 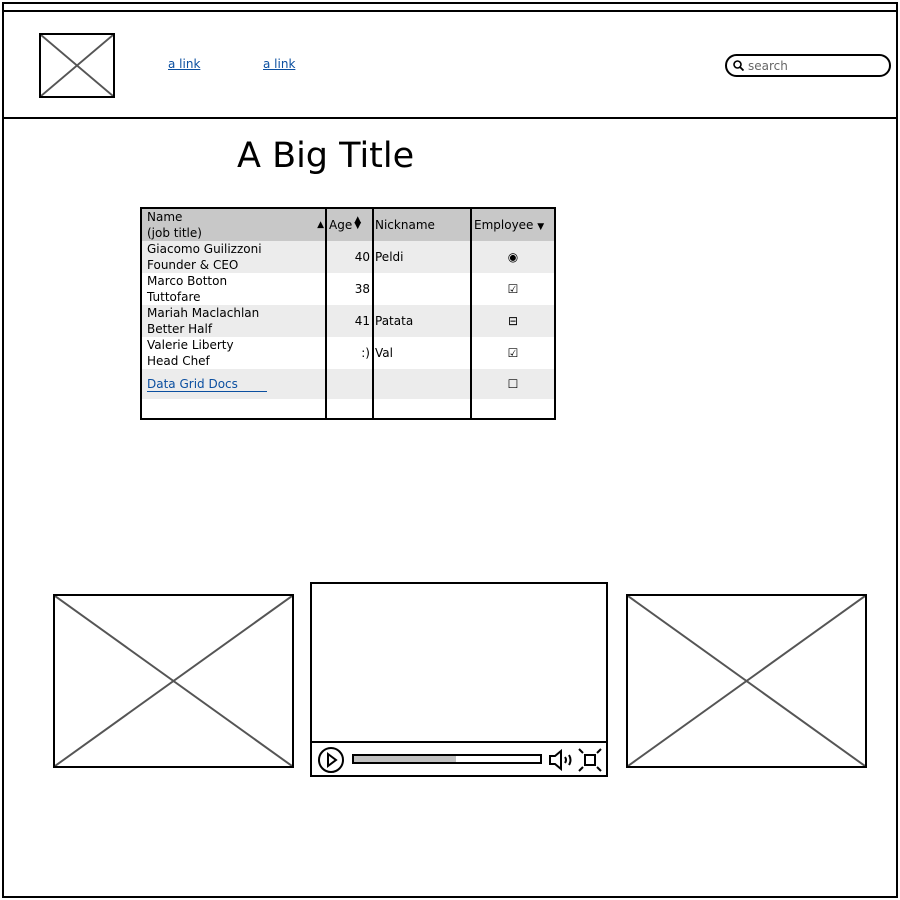 What do you see at coordinates (184, 64) in the screenshot?
I see `nav-link-1: a link` at bounding box center [184, 64].